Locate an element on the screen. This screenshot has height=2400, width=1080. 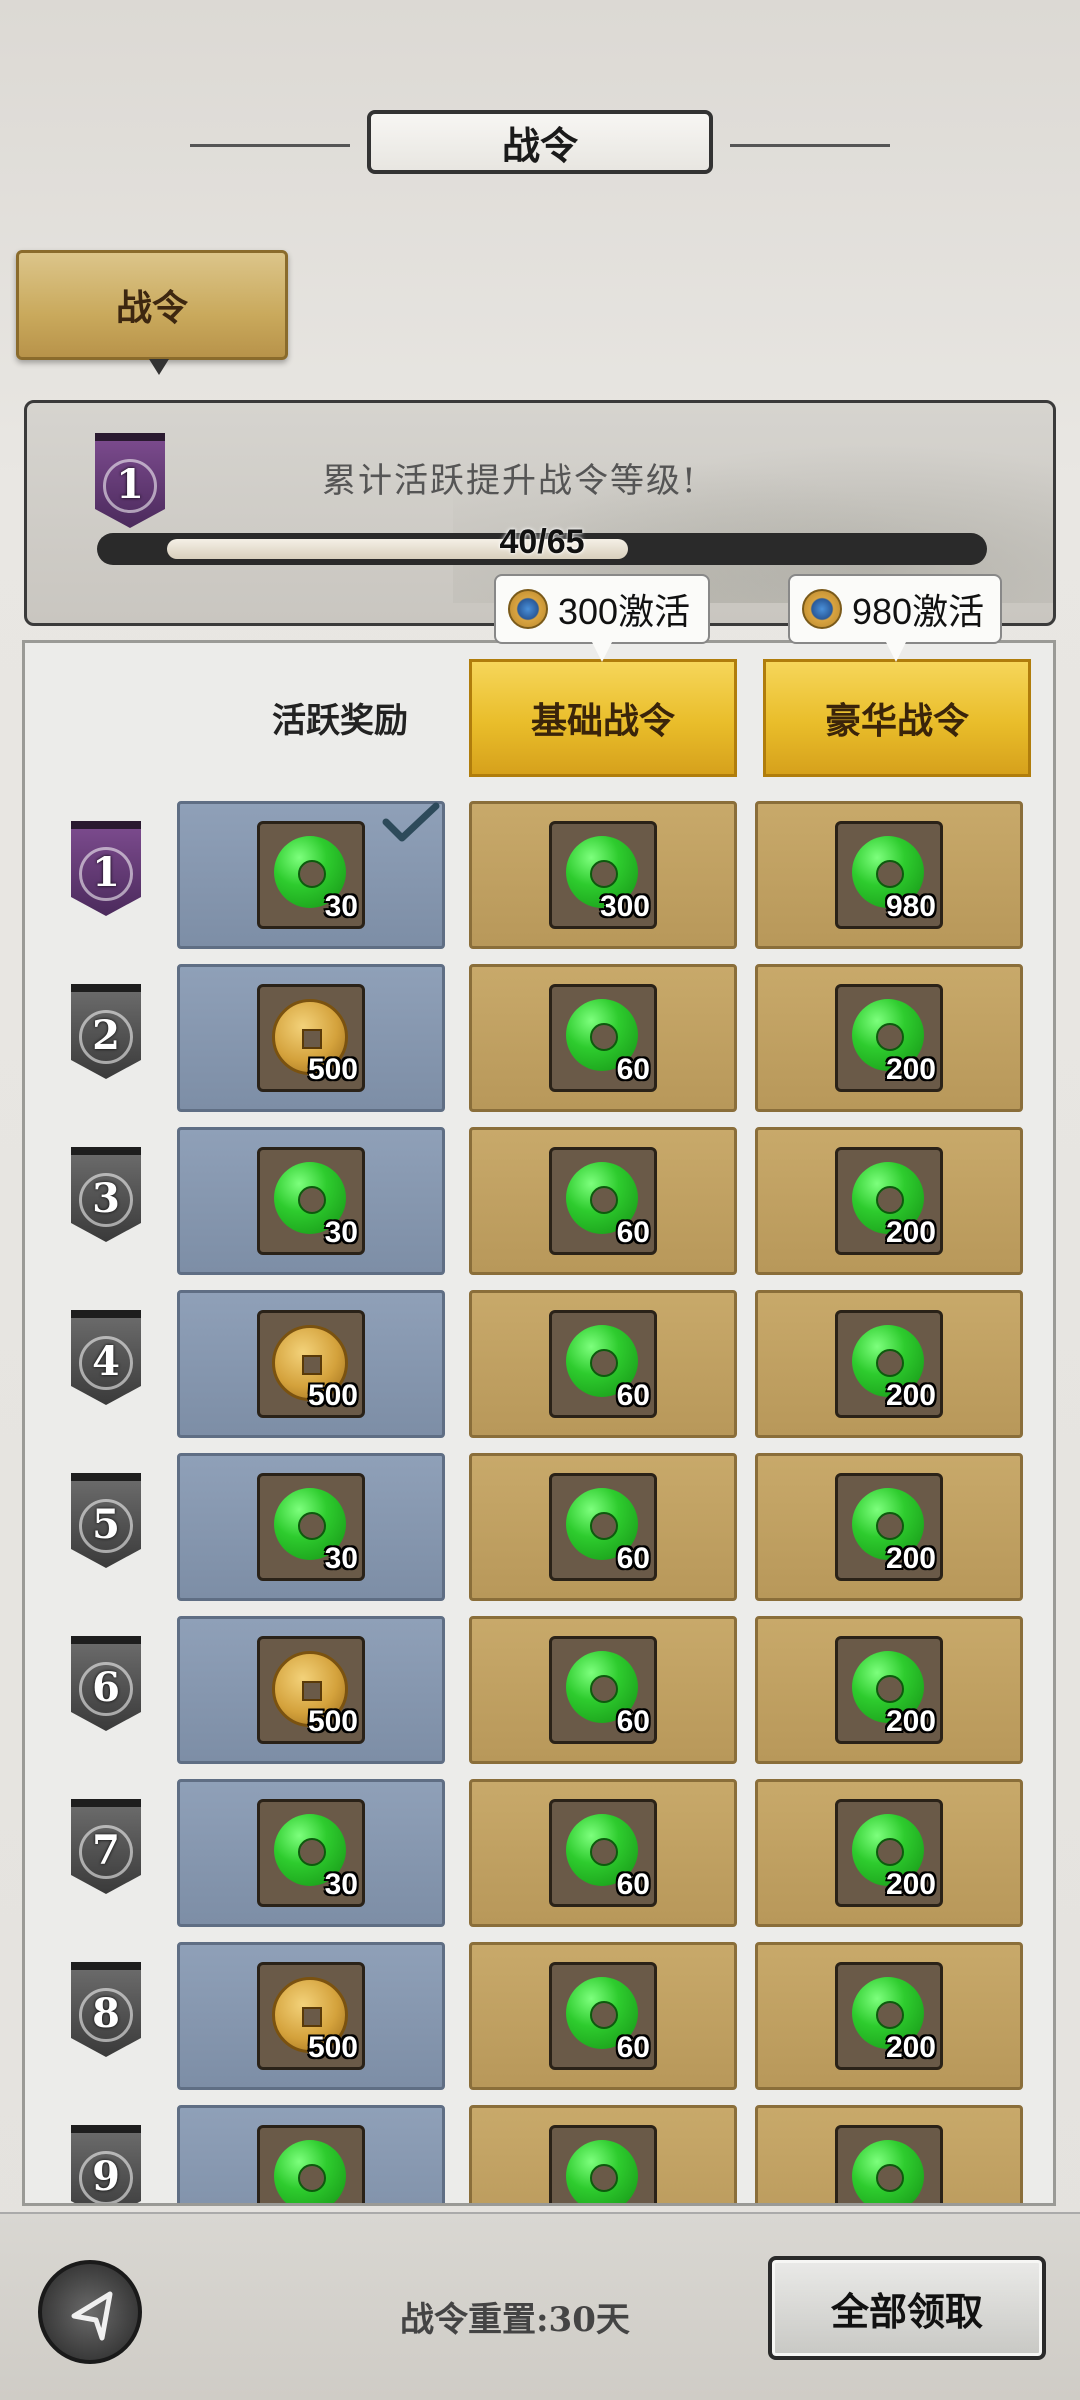
reward-row: 8 500 60 200 is located at coordinates (539, 2015).